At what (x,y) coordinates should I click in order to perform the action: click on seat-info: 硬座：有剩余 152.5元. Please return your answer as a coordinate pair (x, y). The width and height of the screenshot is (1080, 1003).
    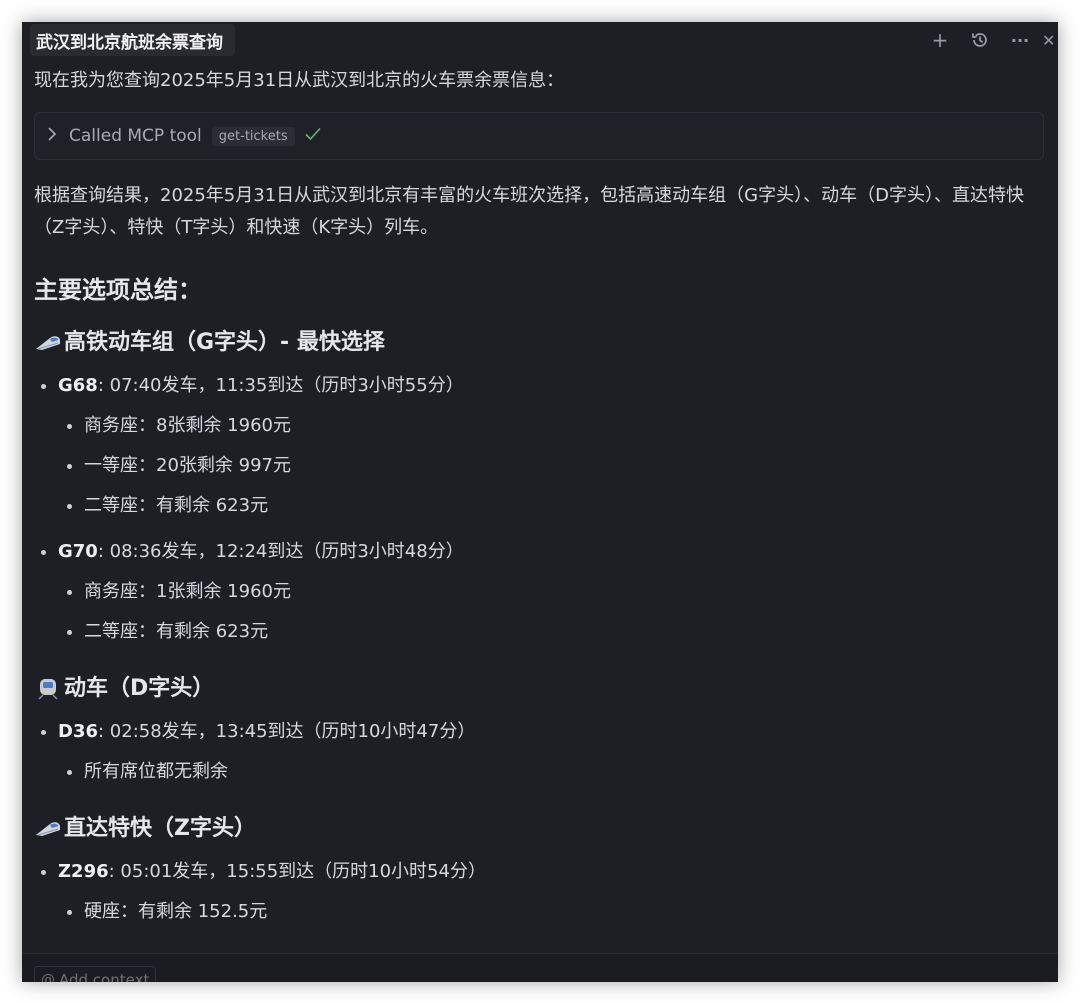
    Looking at the image, I should click on (539, 912).